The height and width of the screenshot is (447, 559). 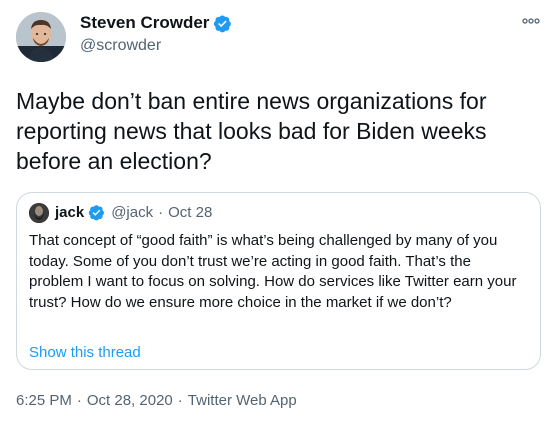 What do you see at coordinates (44, 400) in the screenshot?
I see `tweet-time: 6:25 PM` at bounding box center [44, 400].